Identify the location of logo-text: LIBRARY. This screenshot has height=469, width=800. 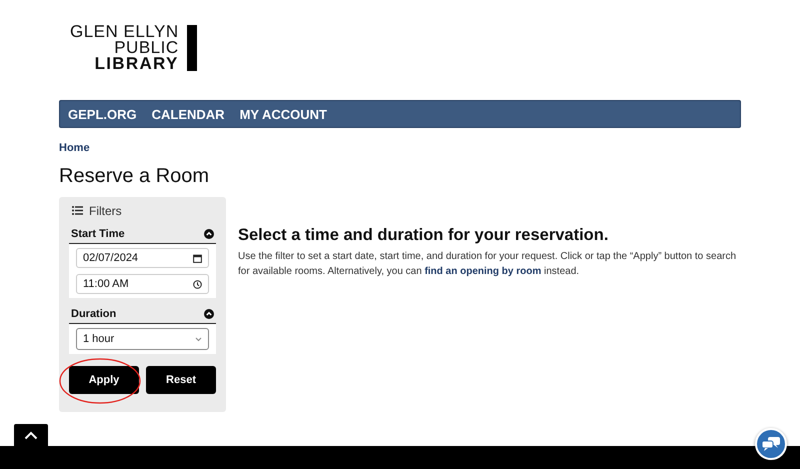
(136, 64).